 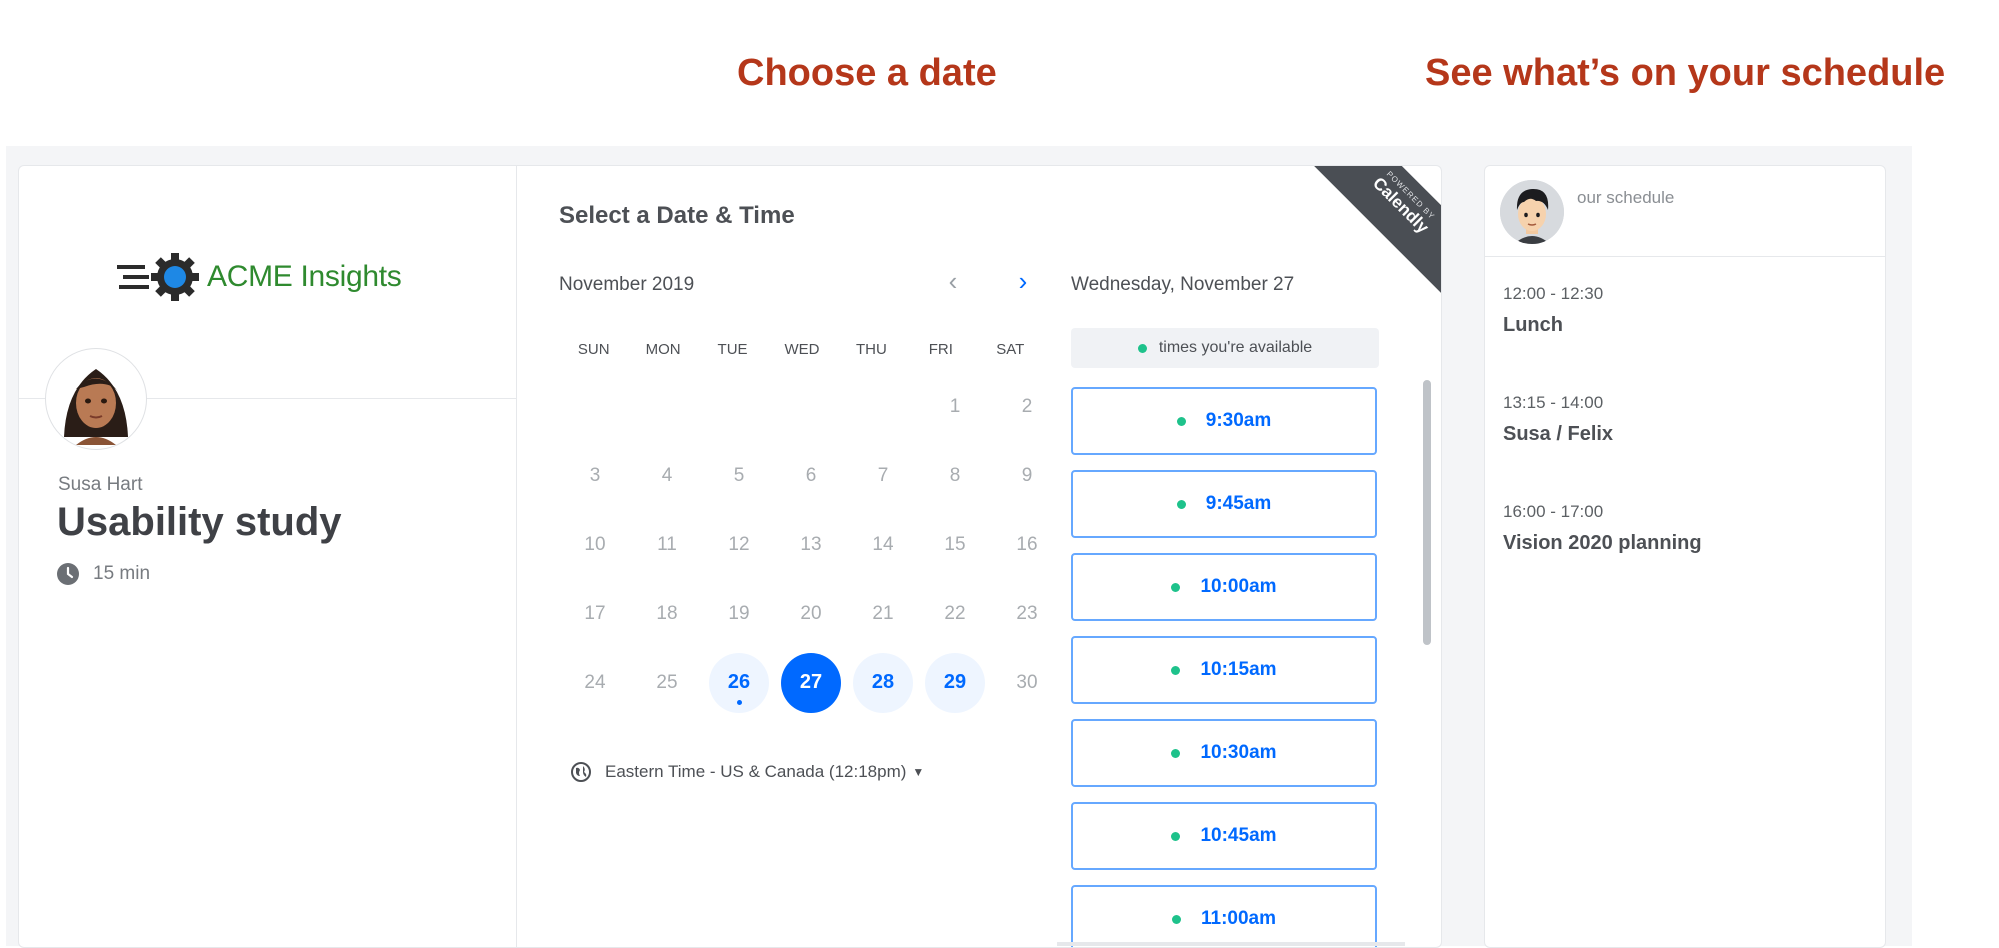 I want to click on schedule-event: 13:15 - 14:00 Susa / Felix, so click(x=1602, y=419).